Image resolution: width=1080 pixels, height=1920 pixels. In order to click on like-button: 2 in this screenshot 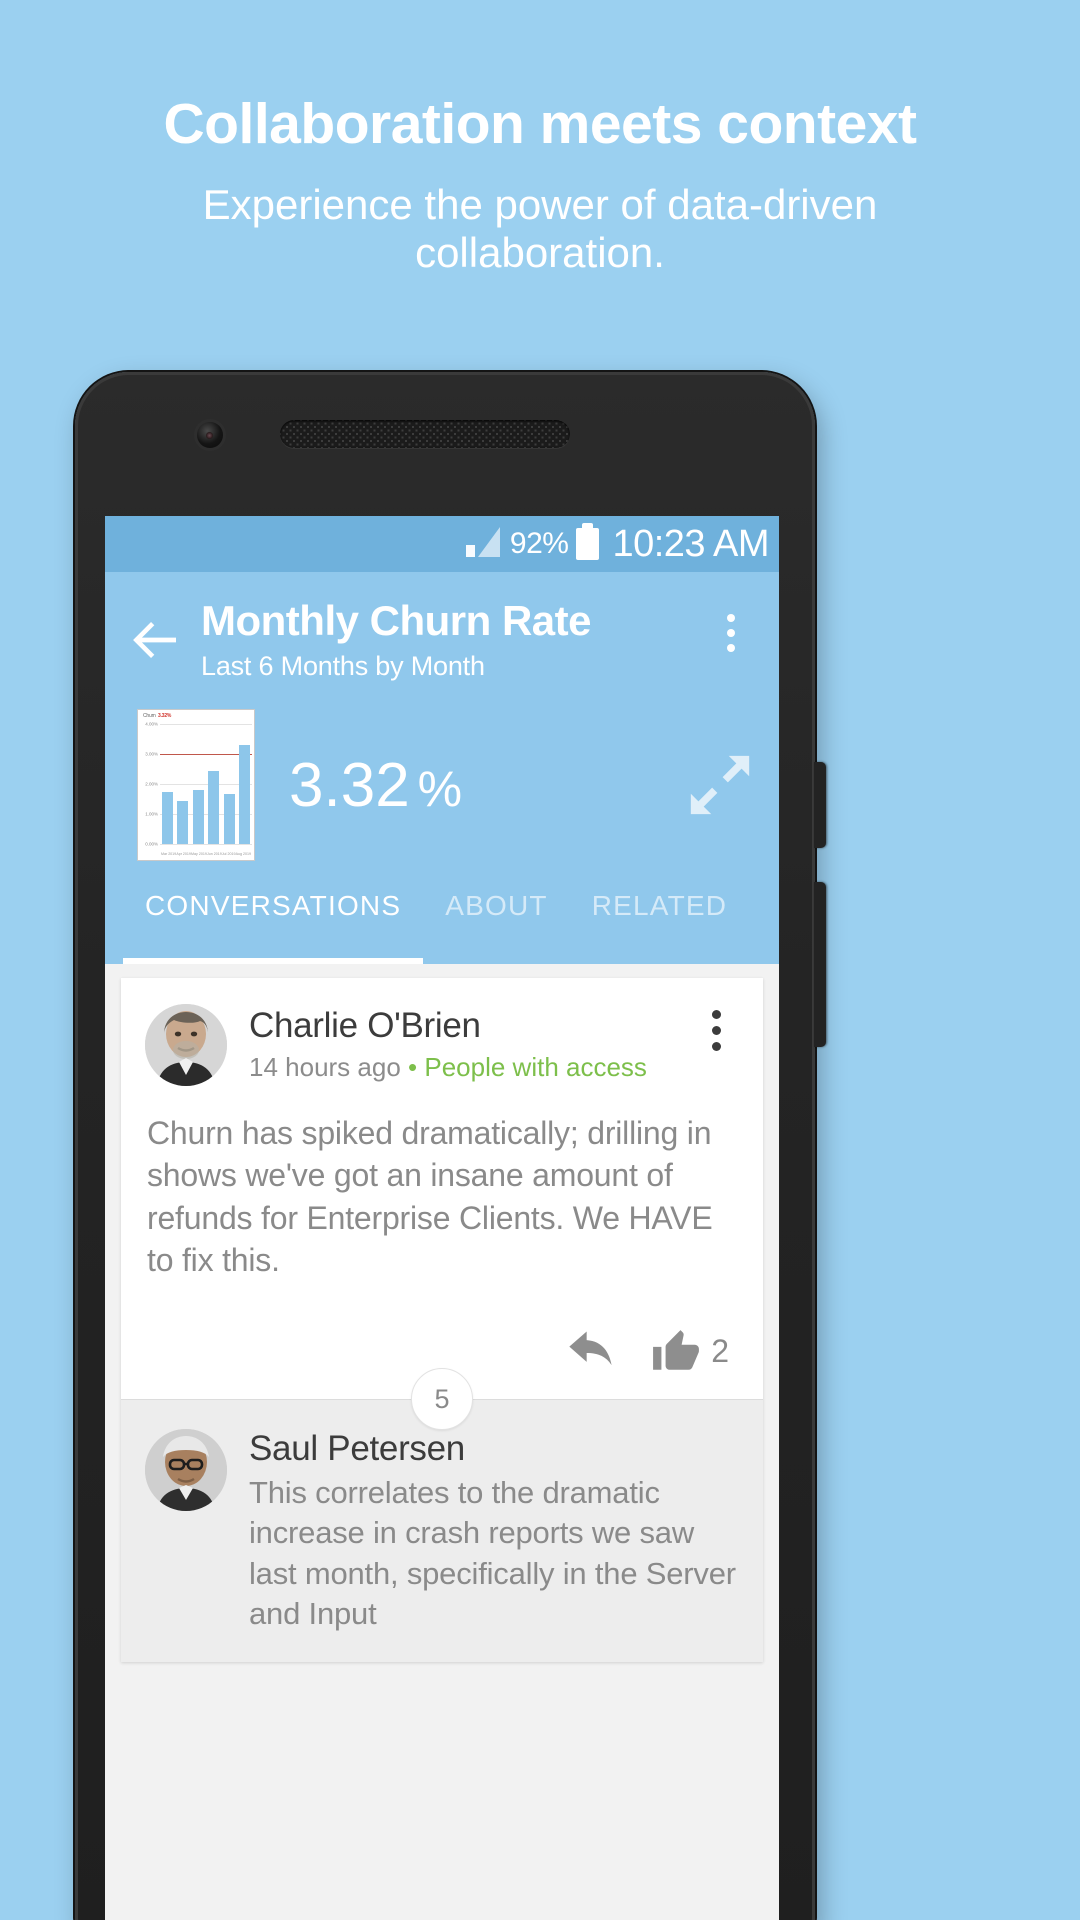, I will do `click(690, 1351)`.